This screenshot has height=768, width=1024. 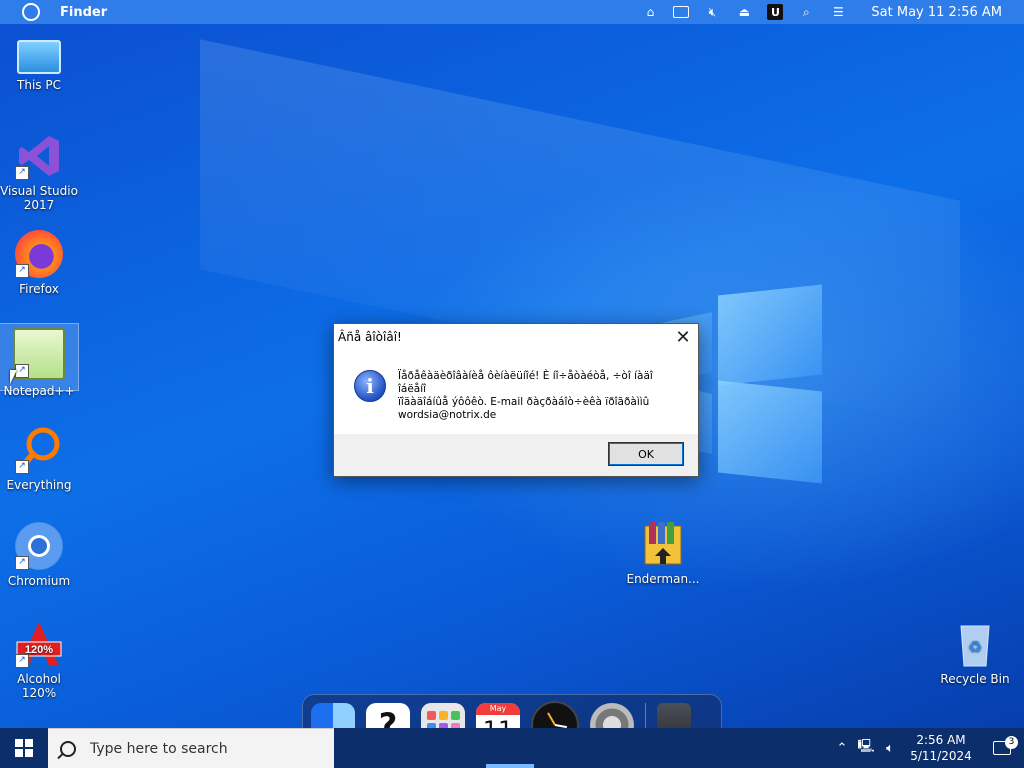 What do you see at coordinates (941, 740) in the screenshot?
I see `taskbar-time: 2:56 AM` at bounding box center [941, 740].